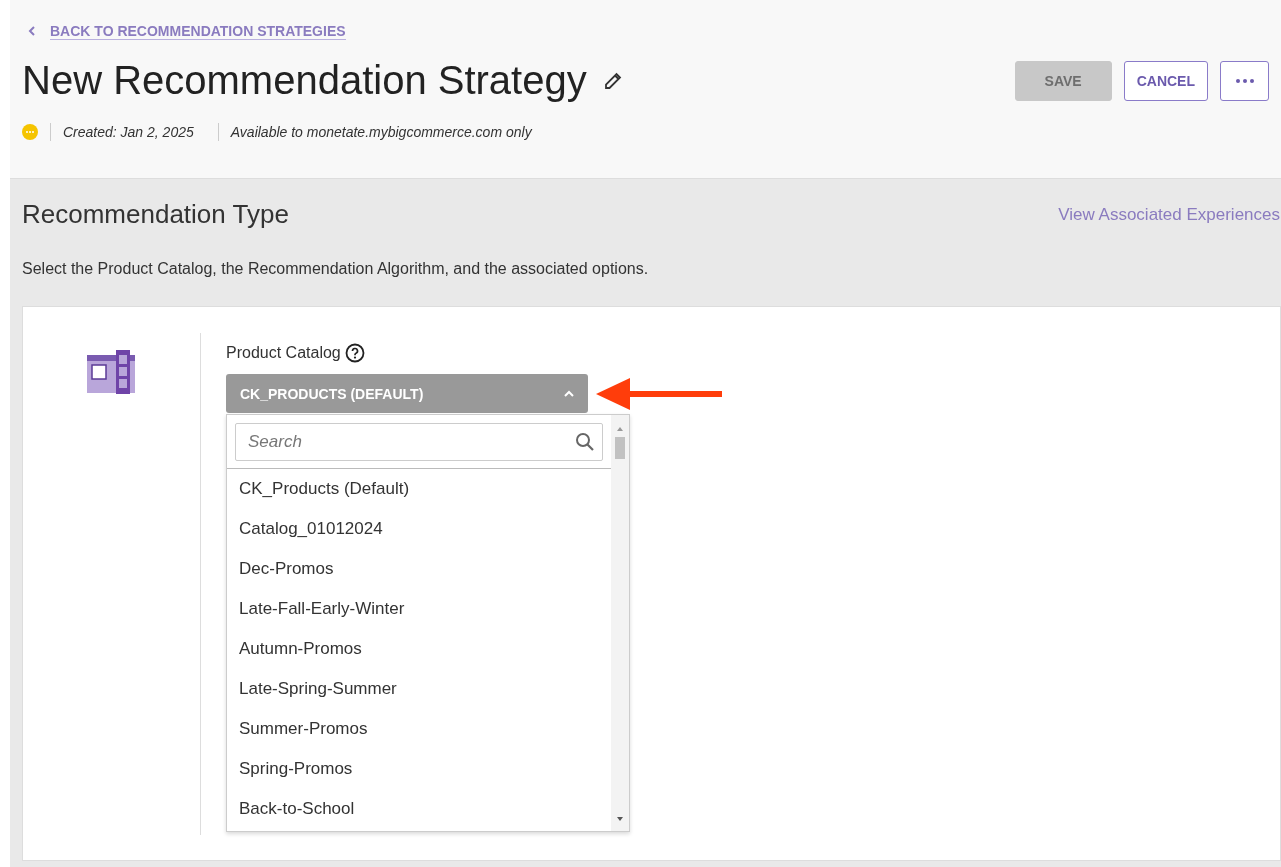 The width and height of the screenshot is (1281, 867). Describe the element at coordinates (283, 353) in the screenshot. I see `field-label: Product Catalog` at that location.